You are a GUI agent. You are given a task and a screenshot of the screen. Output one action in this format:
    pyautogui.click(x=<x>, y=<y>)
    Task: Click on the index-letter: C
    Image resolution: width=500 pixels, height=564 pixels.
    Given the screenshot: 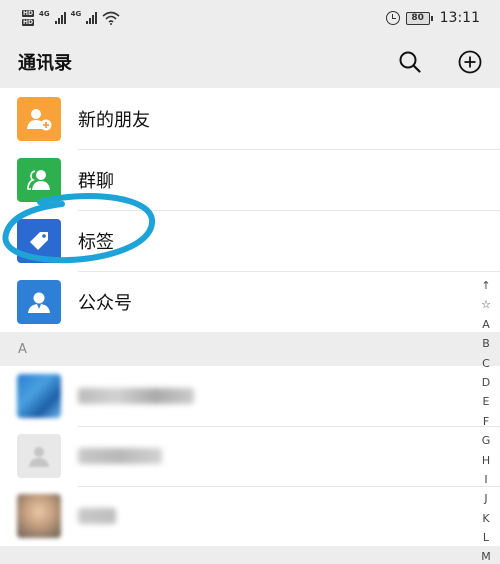 What is the action you would take?
    pyautogui.click(x=486, y=363)
    